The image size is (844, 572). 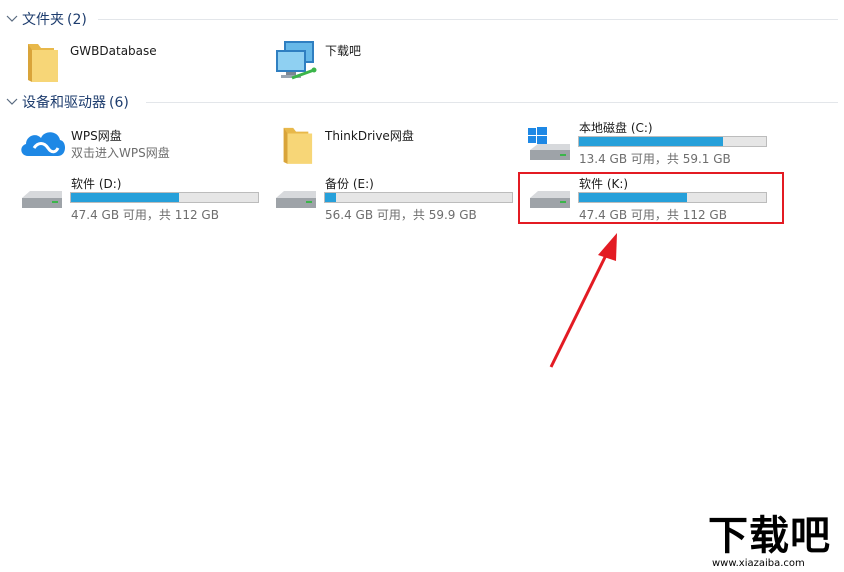 I want to click on device-item-drive-d: 软件 (D:) 47.4 GB 可用，共 112 GB, so click(x=143, y=197).